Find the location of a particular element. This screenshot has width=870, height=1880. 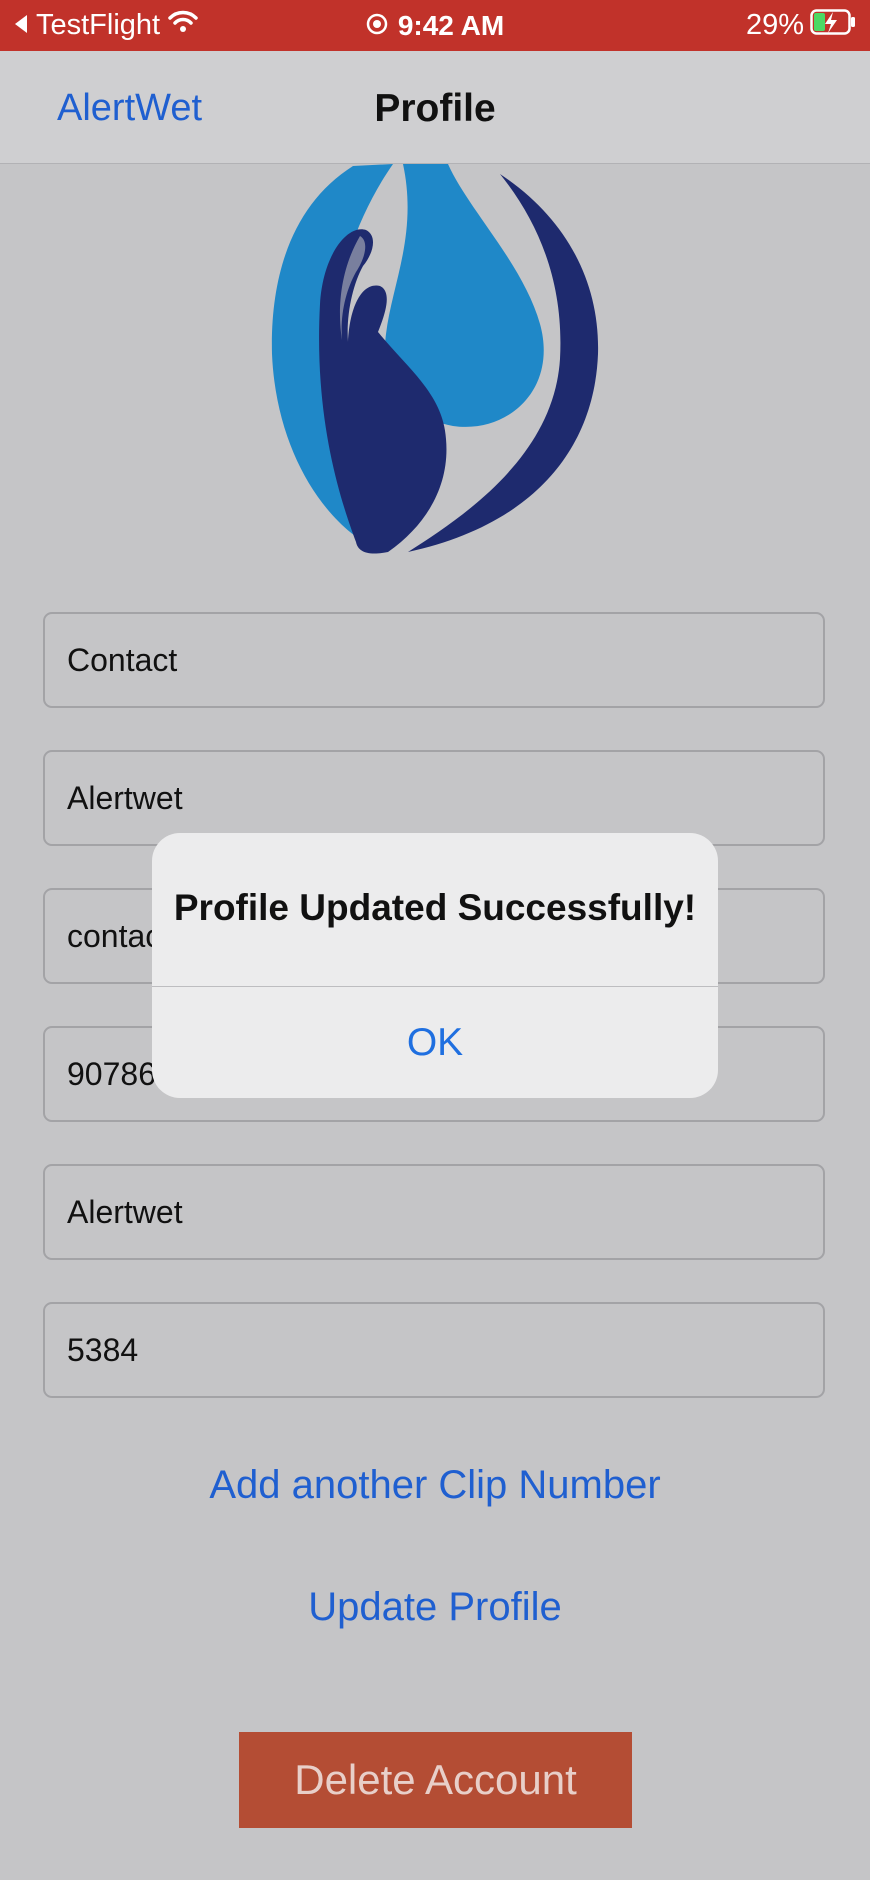

status-center: 9:42 AM is located at coordinates (435, 25).